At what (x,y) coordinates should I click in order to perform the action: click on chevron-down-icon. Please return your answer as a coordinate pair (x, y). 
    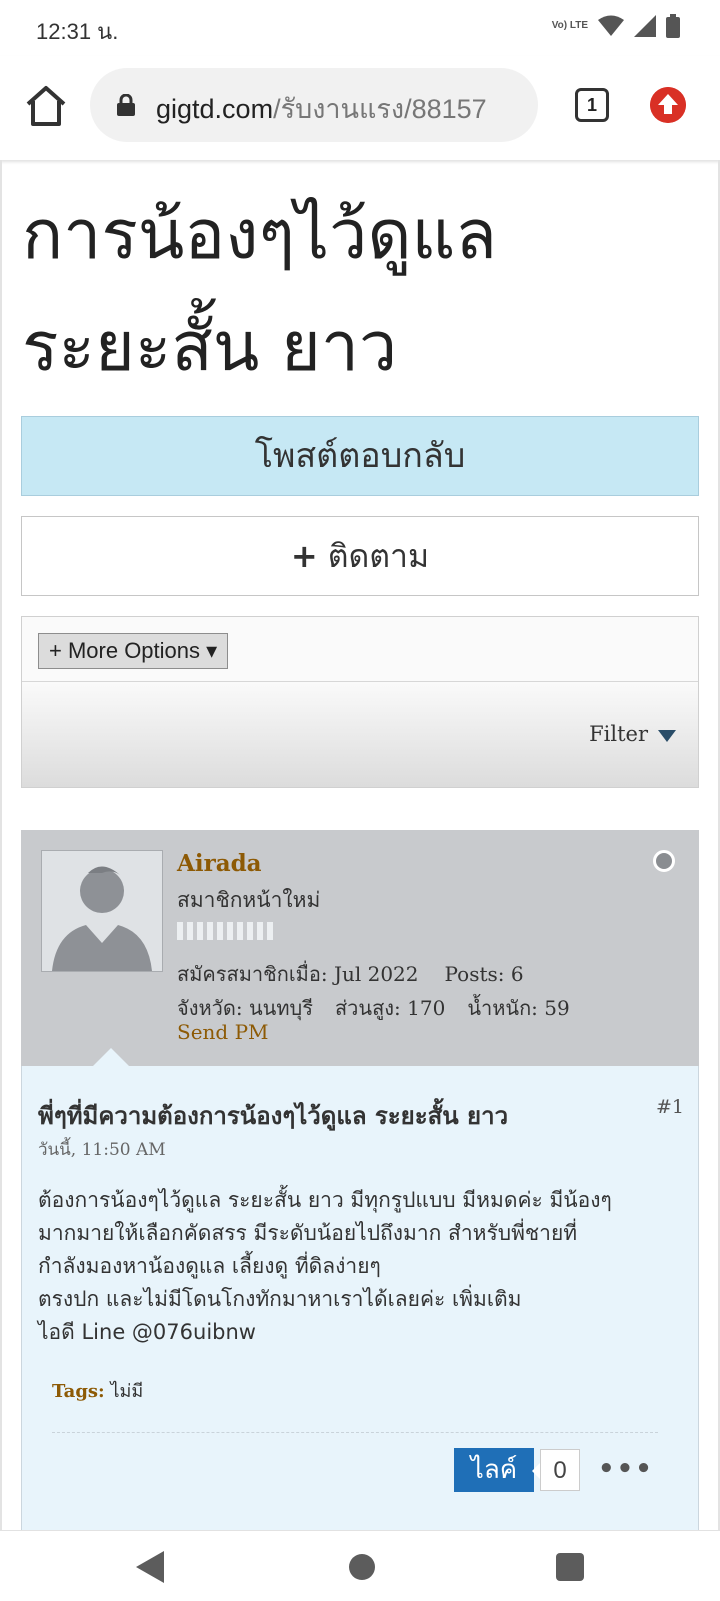
    Looking at the image, I should click on (667, 735).